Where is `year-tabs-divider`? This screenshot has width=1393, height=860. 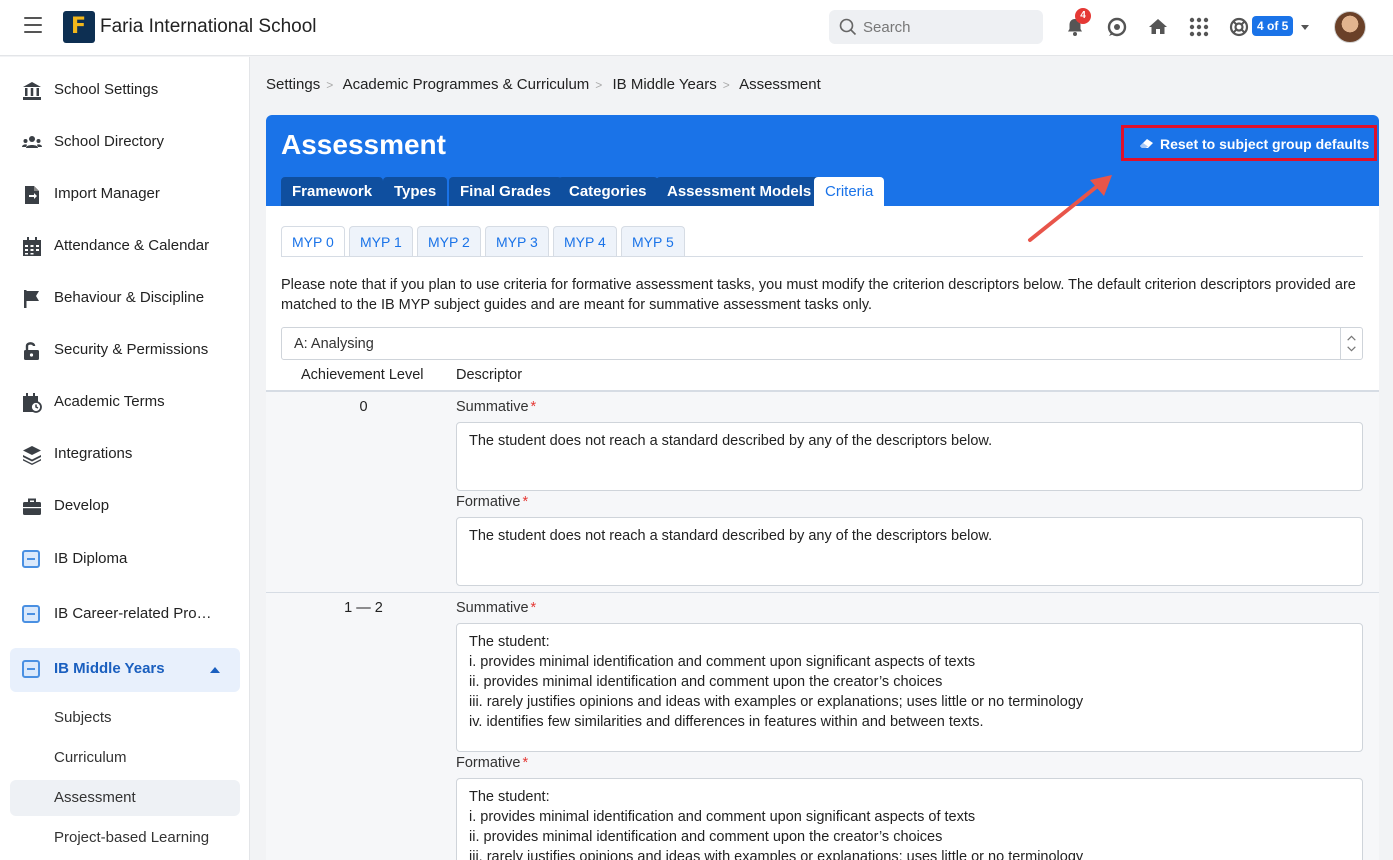
year-tabs-divider is located at coordinates (822, 256).